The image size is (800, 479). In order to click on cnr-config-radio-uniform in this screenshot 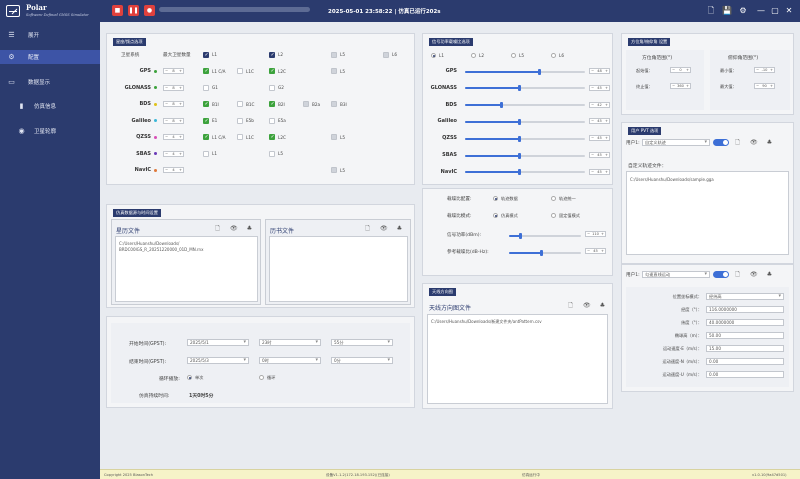, I will do `click(553, 198)`.